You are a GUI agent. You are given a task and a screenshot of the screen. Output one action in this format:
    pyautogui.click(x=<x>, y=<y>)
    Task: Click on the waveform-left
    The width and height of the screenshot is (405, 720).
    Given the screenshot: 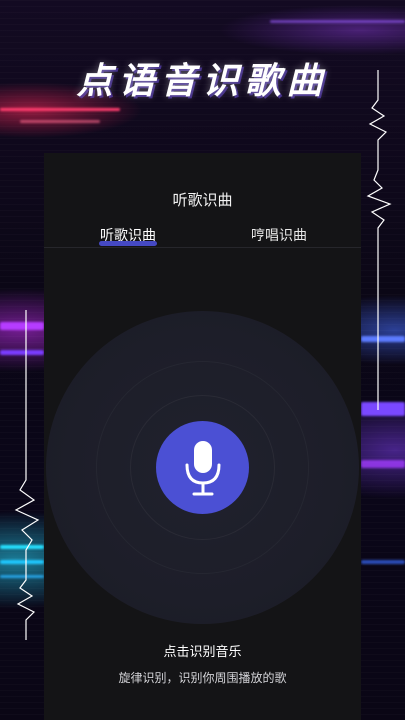 What is the action you would take?
    pyautogui.click(x=27, y=475)
    